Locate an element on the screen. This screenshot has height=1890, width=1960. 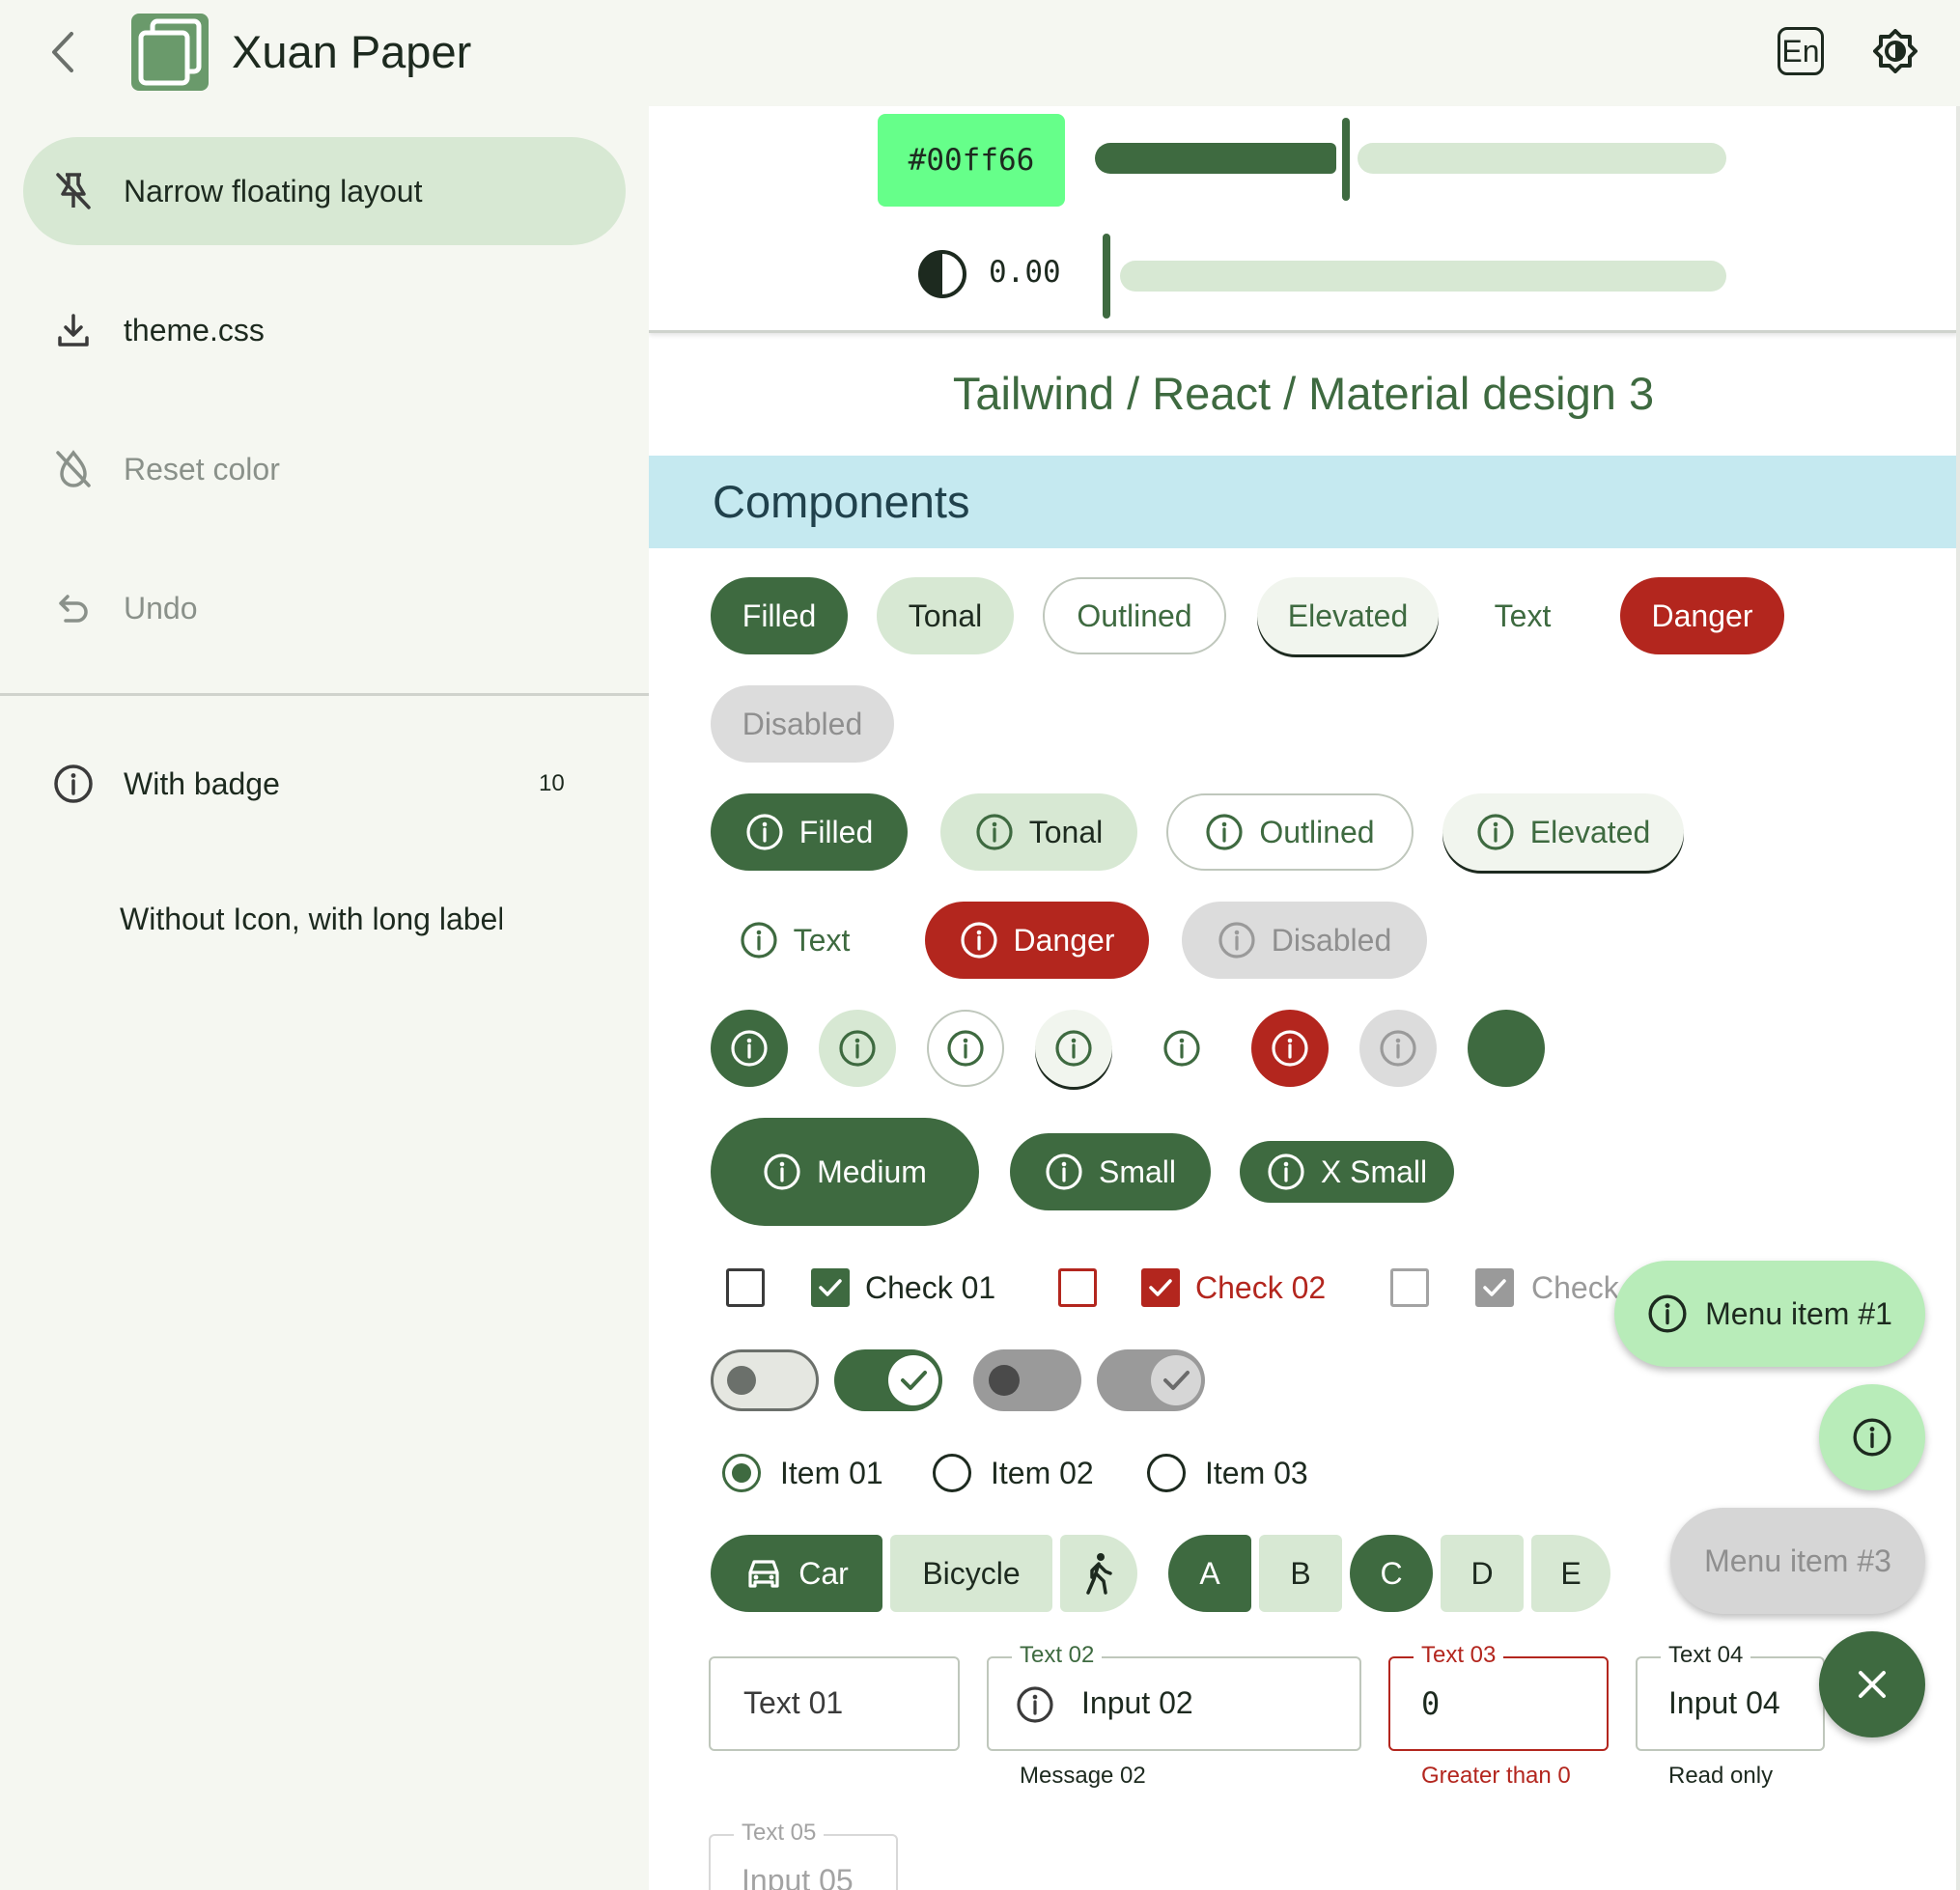
page-subtitle: Tailwind / React / Material design 3 is located at coordinates (1304, 394).